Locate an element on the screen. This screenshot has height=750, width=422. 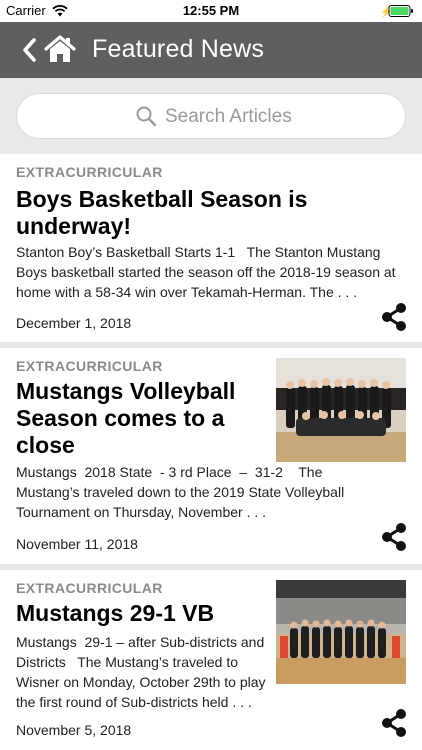
status-time: 12:55 PM is located at coordinates (211, 10).